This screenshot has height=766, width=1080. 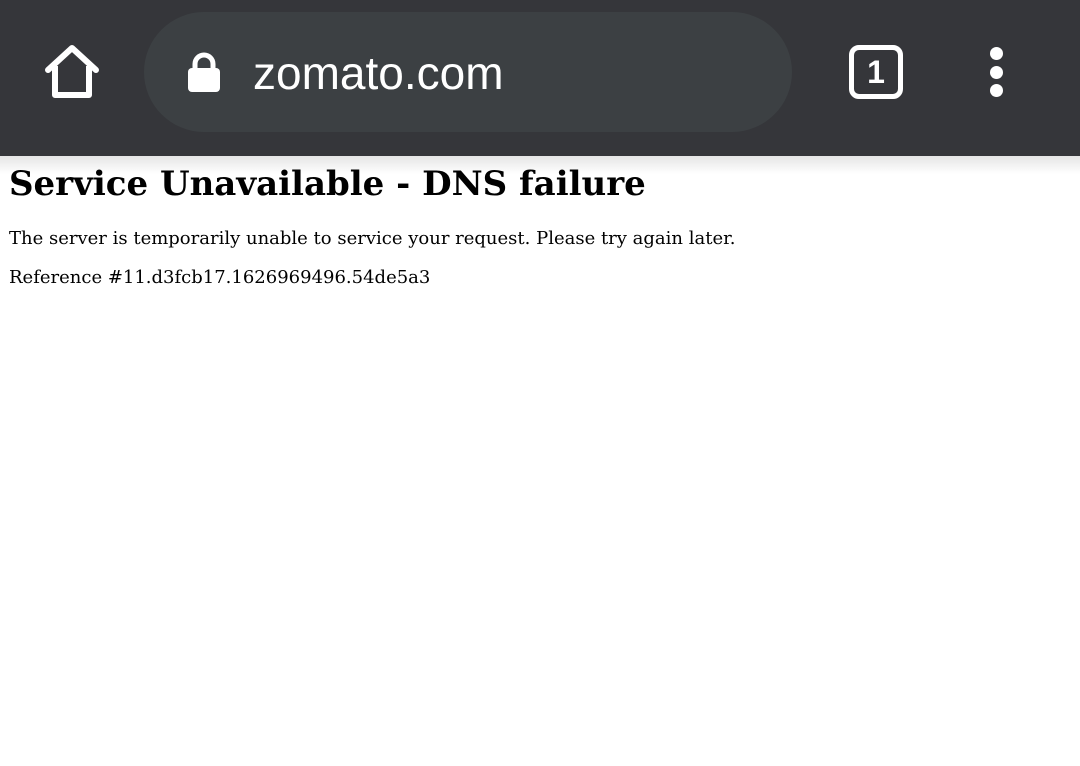 I want to click on url-text: zomato.com, so click(x=378, y=73).